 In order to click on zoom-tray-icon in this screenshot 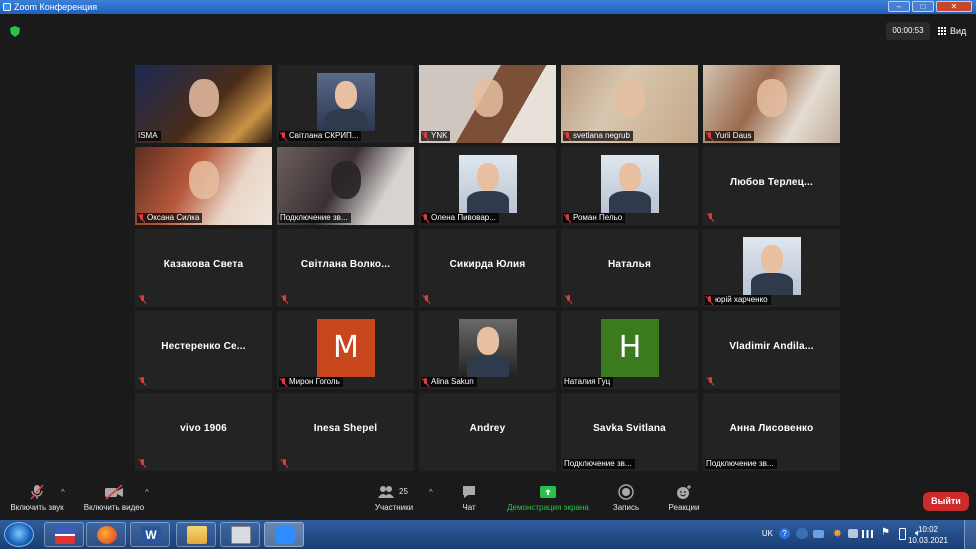, I will do `click(818, 534)`.